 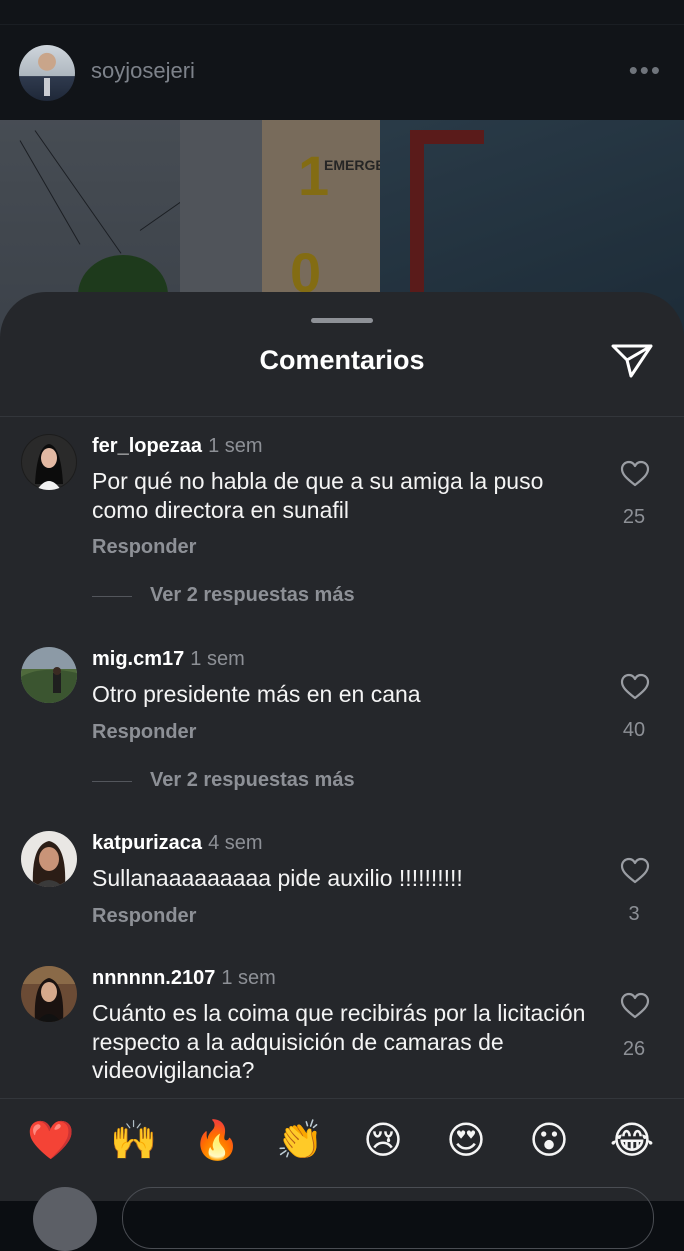 I want to click on comment-username: fer_lopezaa, so click(x=147, y=446).